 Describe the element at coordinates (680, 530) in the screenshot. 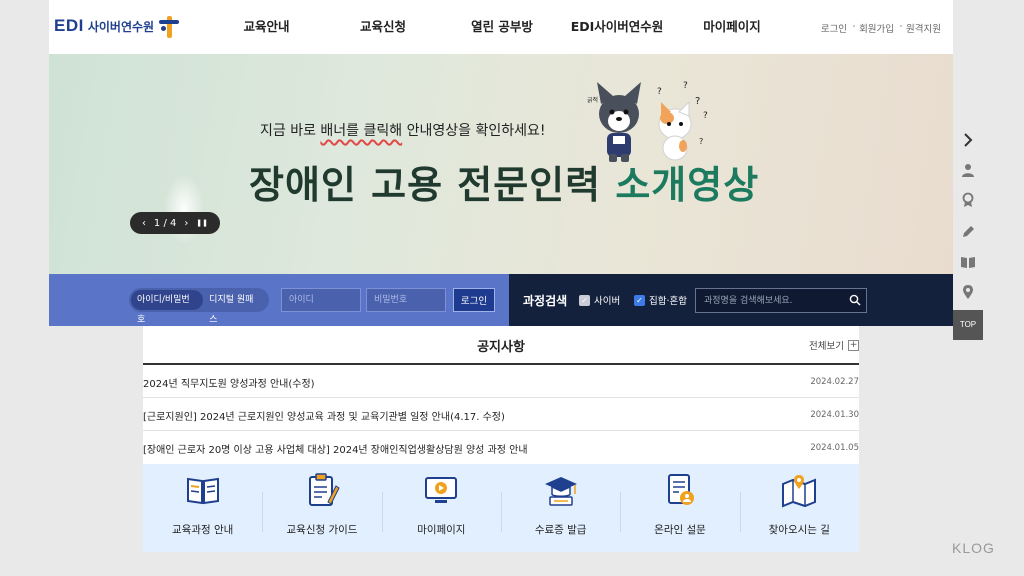

I see `menu-item-label: 온라인 설문` at that location.